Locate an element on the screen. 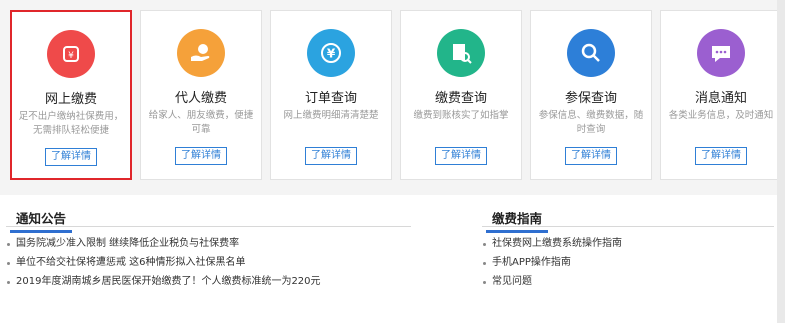  service-card-pay-for-others: 代人缴费 给家人、朋友缴费，便捷可靠 了解详情 is located at coordinates (201, 95).